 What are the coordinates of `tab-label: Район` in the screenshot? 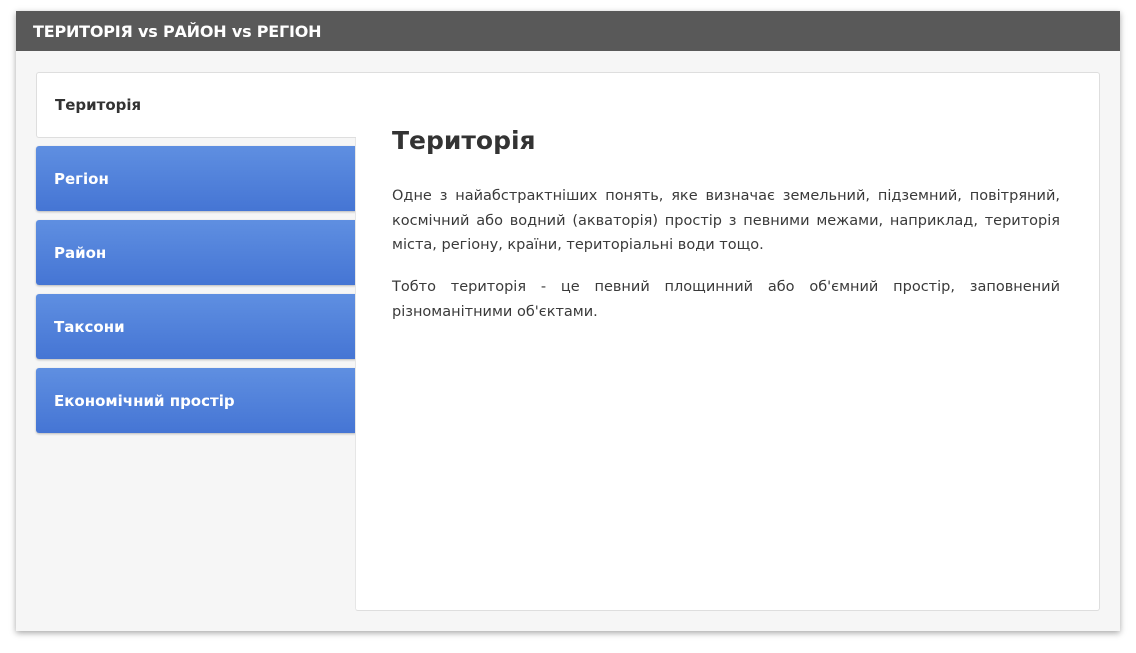 It's located at (80, 252).